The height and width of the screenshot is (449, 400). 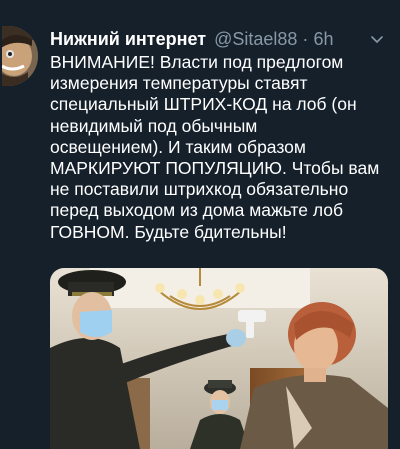 I want to click on tweet-header: Нижний интернет @Sitael88 · 6h, so click(x=220, y=39).